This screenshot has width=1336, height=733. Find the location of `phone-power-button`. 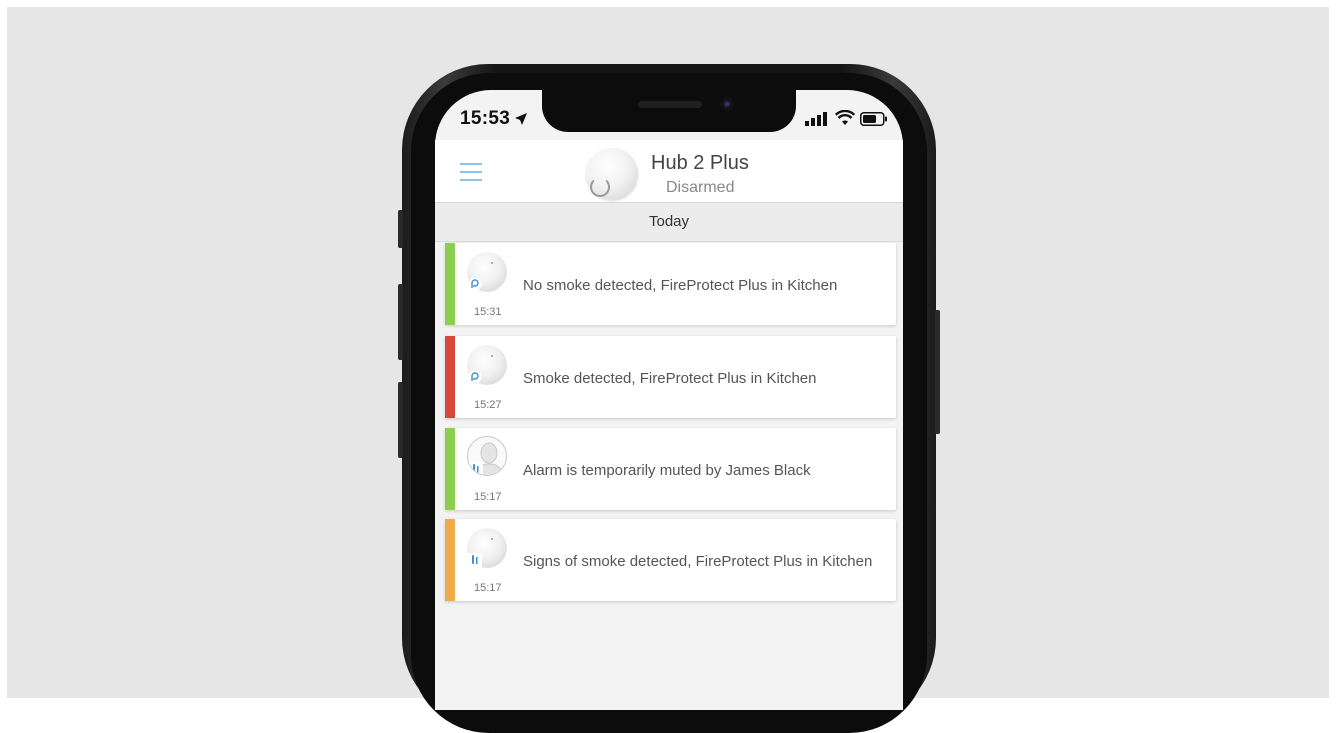

phone-power-button is located at coordinates (937, 372).